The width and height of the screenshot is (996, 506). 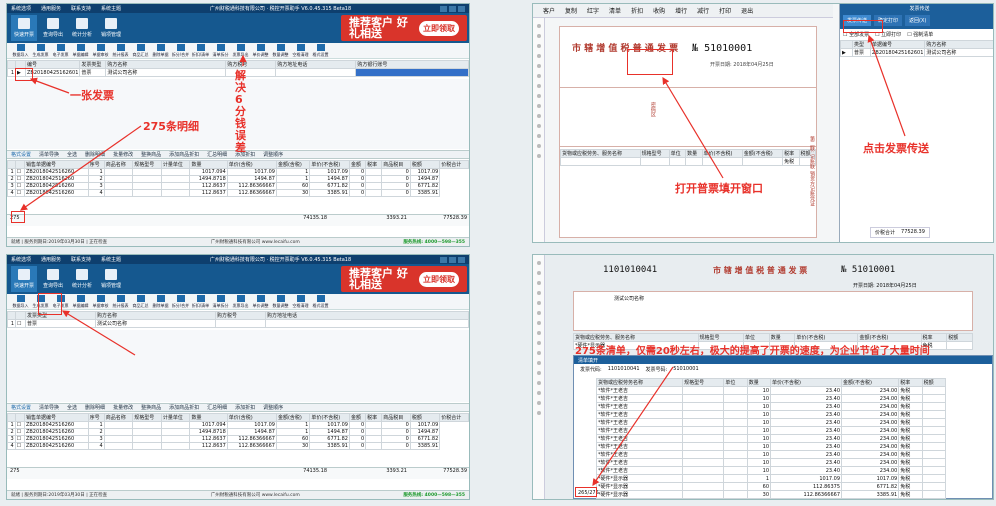 What do you see at coordinates (703, 10) in the screenshot?
I see `remove-row-button: 减行` at bounding box center [703, 10].